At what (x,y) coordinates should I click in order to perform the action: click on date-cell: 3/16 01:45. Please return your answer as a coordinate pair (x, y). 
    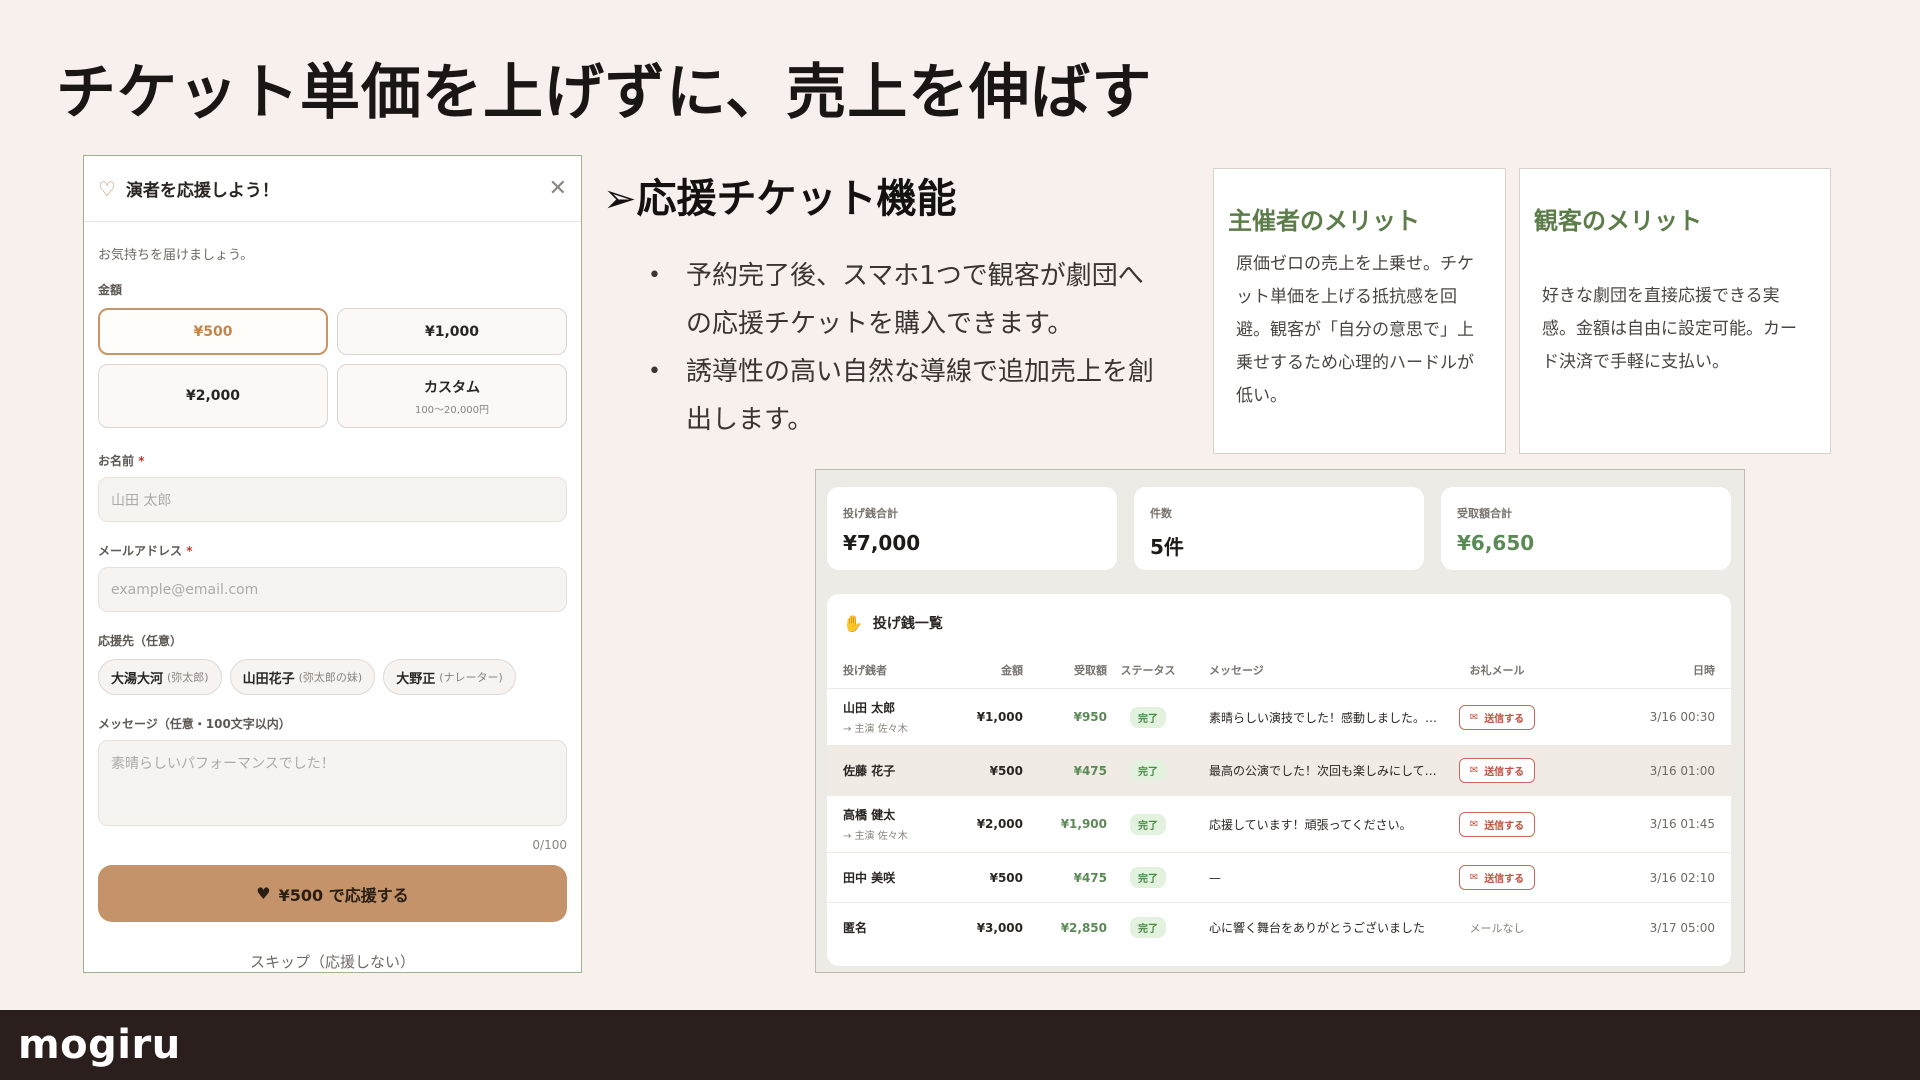
    Looking at the image, I should click on (1682, 824).